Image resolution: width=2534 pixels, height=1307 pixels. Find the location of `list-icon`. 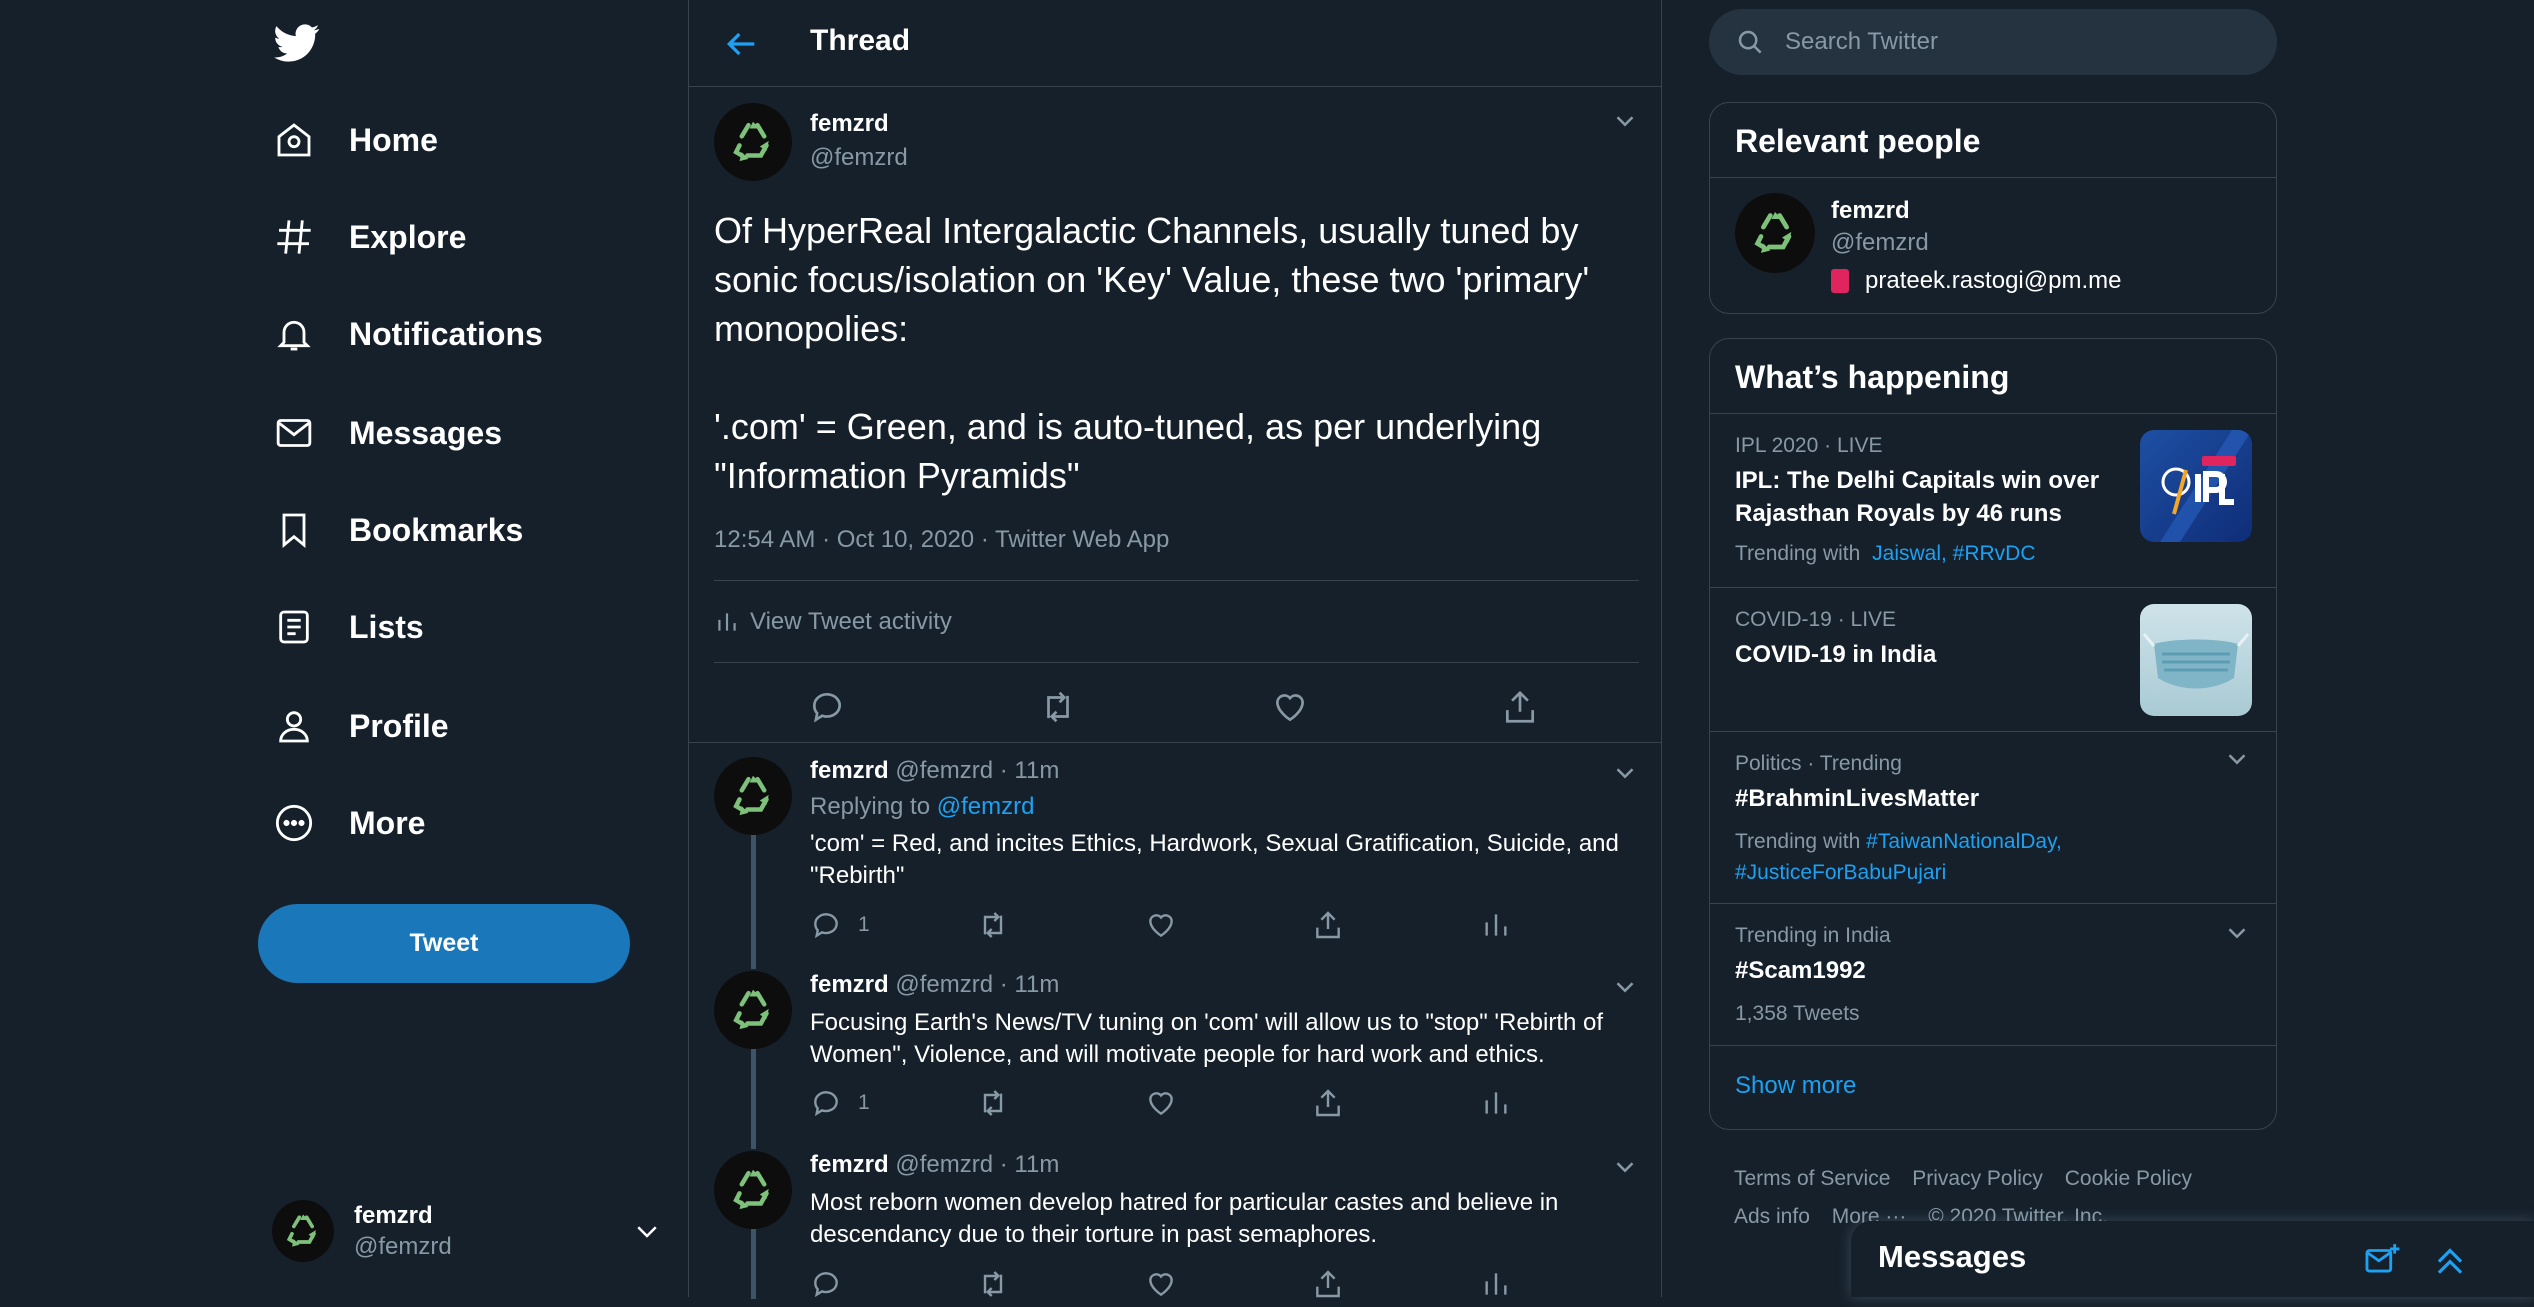

list-icon is located at coordinates (294, 627).